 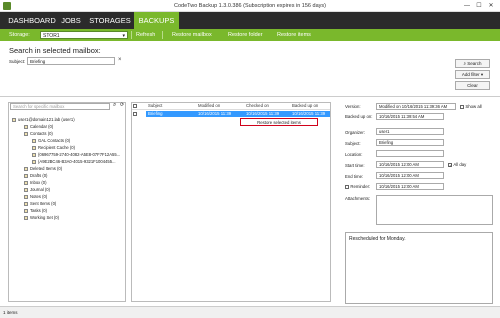 What do you see at coordinates (192, 35) in the screenshot?
I see `restore-mailbox-button: Restore mailbox` at bounding box center [192, 35].